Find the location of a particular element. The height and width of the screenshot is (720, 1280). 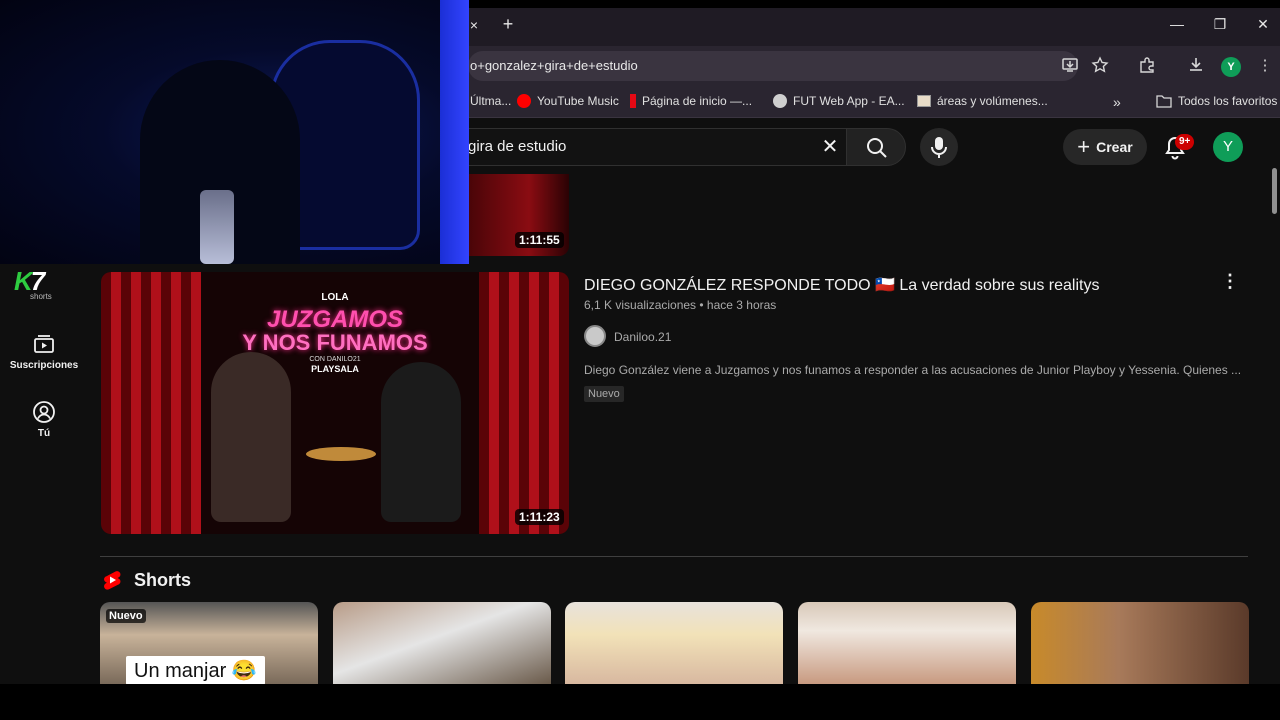

globe-icon is located at coordinates (780, 101).